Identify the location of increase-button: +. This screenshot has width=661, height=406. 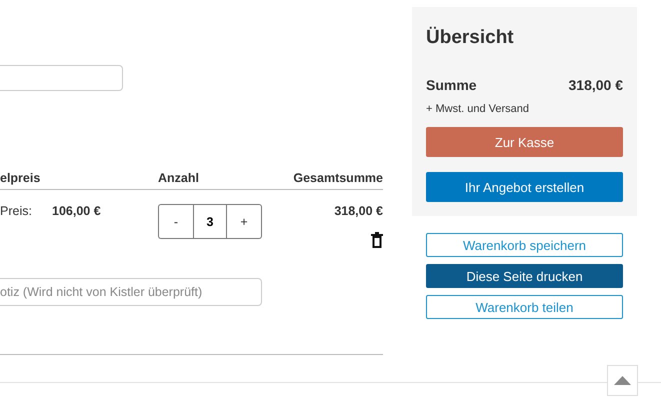
(244, 221).